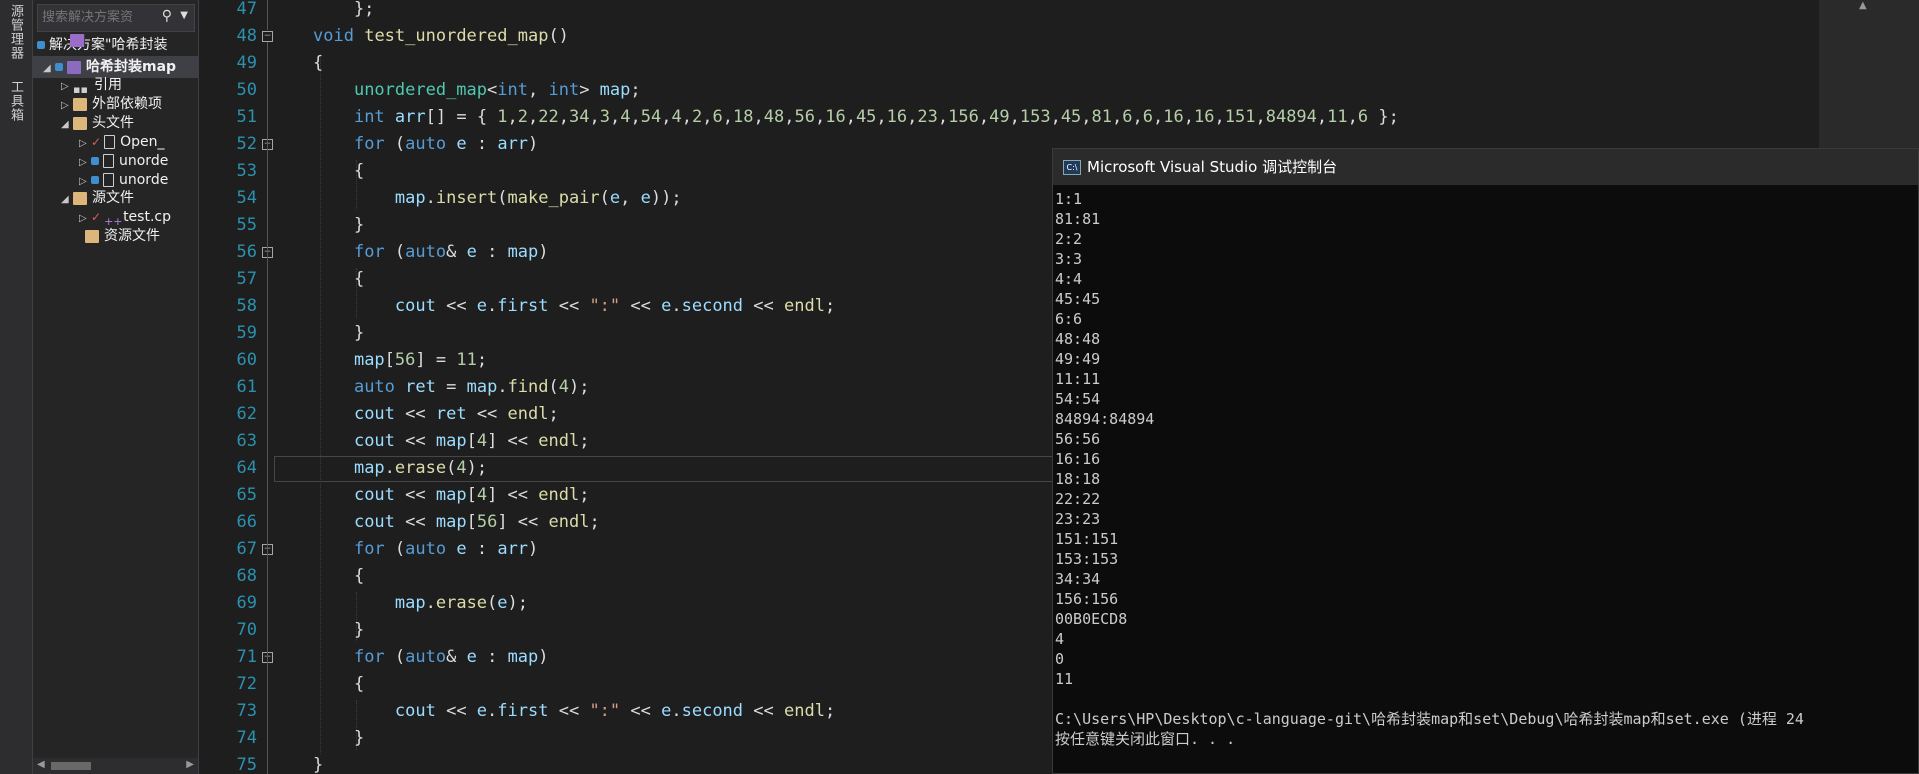  I want to click on line-number: 60, so click(246, 360).